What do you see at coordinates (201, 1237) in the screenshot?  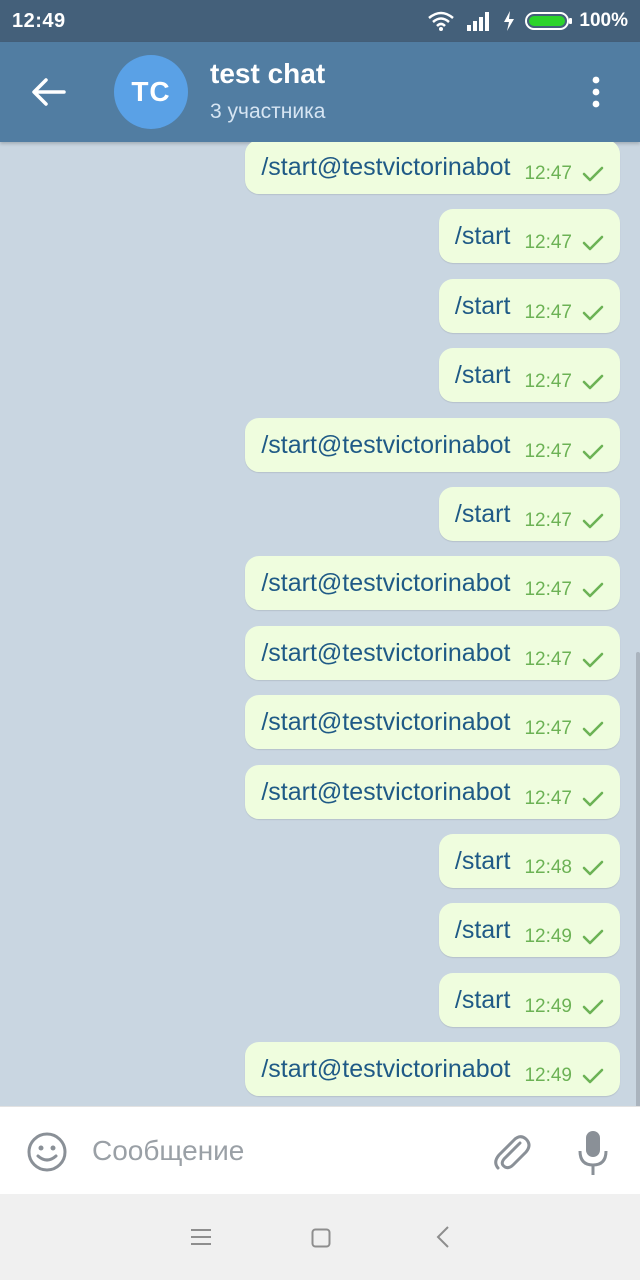 I see `nav-menu-icon` at bounding box center [201, 1237].